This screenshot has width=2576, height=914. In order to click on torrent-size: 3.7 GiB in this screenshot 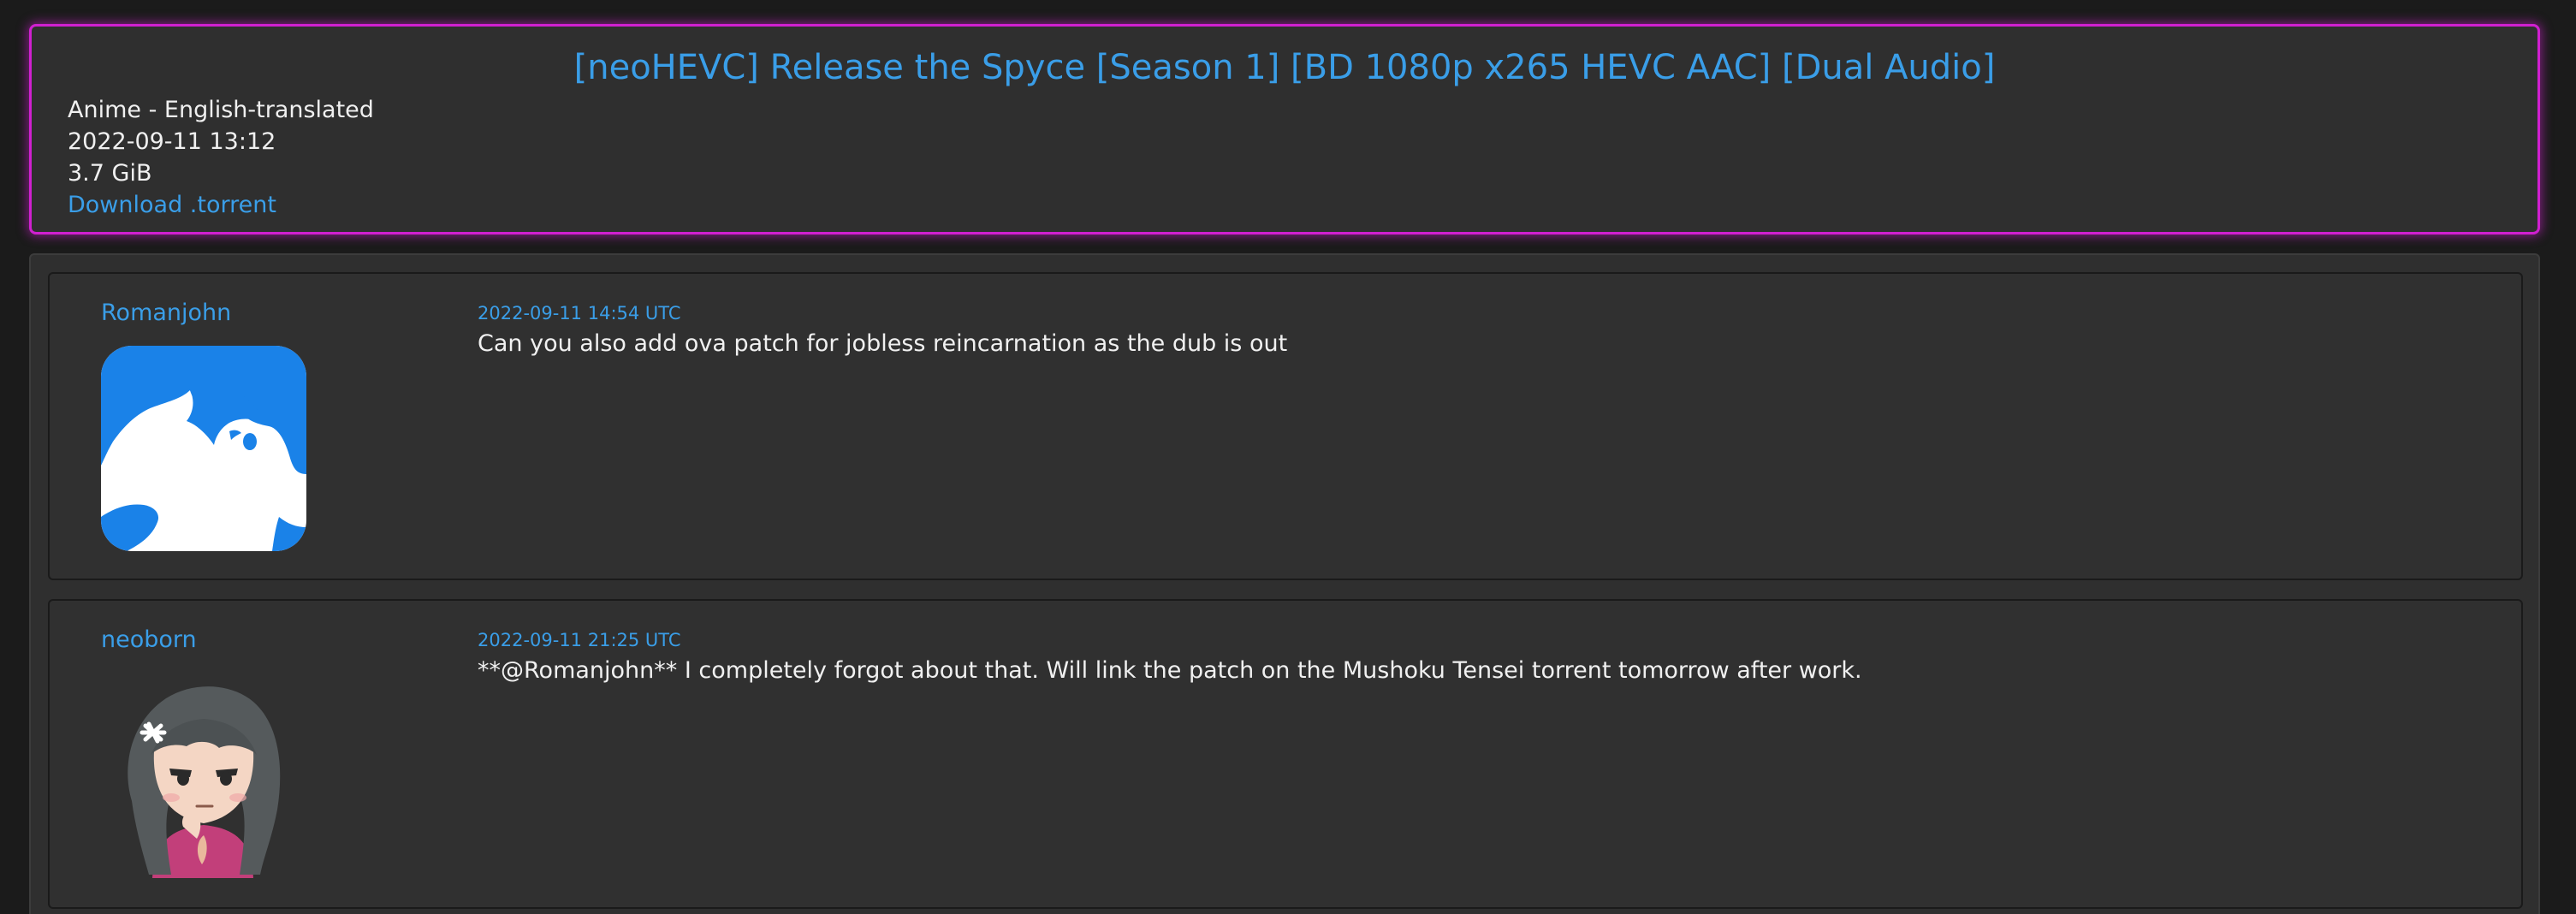, I will do `click(110, 173)`.